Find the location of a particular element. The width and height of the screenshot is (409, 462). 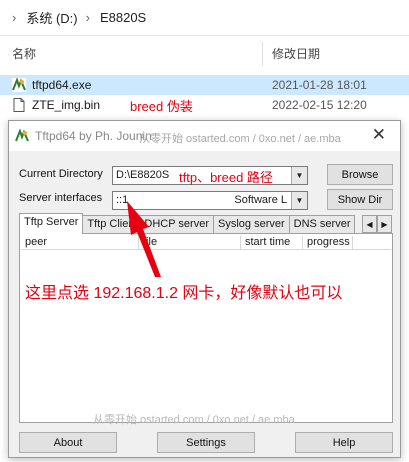

file-icon is located at coordinates (19, 105).